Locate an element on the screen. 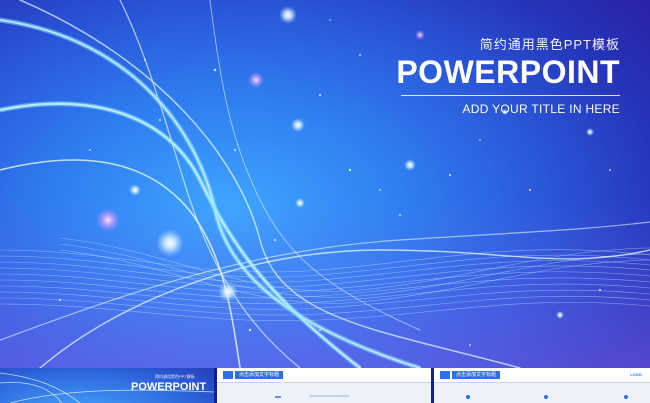  slide-tagline: ADD YOUR TITLE IN HERE is located at coordinates (541, 109).